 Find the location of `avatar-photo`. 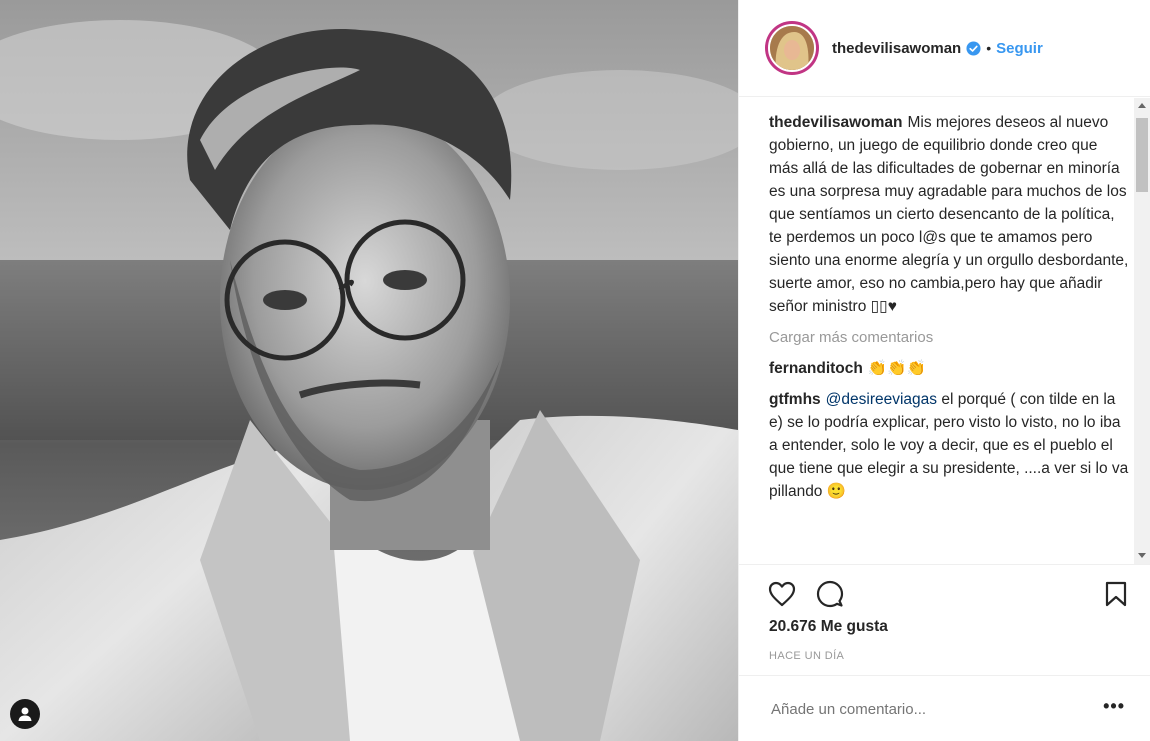

avatar-photo is located at coordinates (792, 48).